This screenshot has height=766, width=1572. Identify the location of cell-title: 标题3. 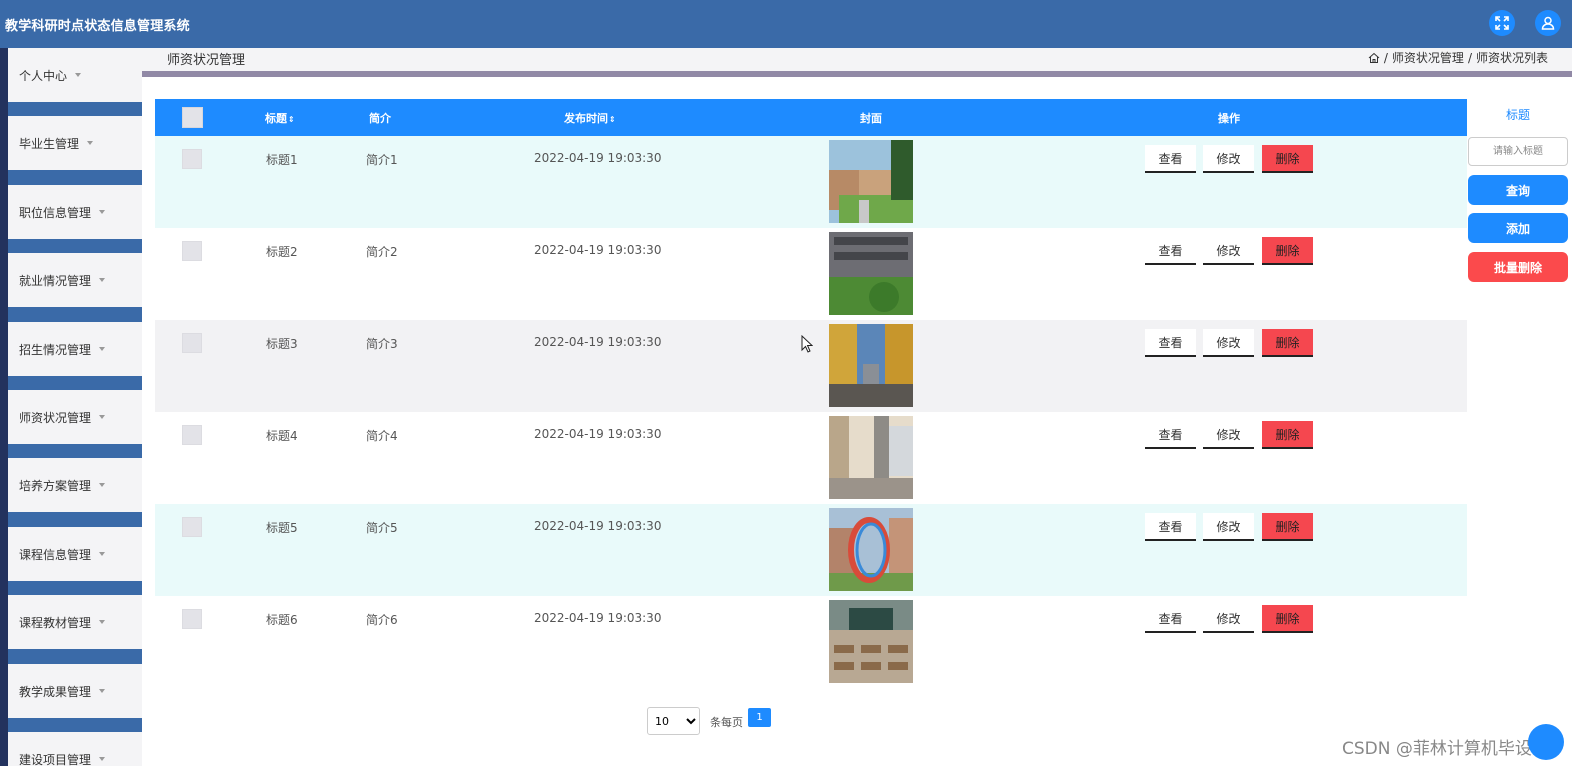
(282, 344).